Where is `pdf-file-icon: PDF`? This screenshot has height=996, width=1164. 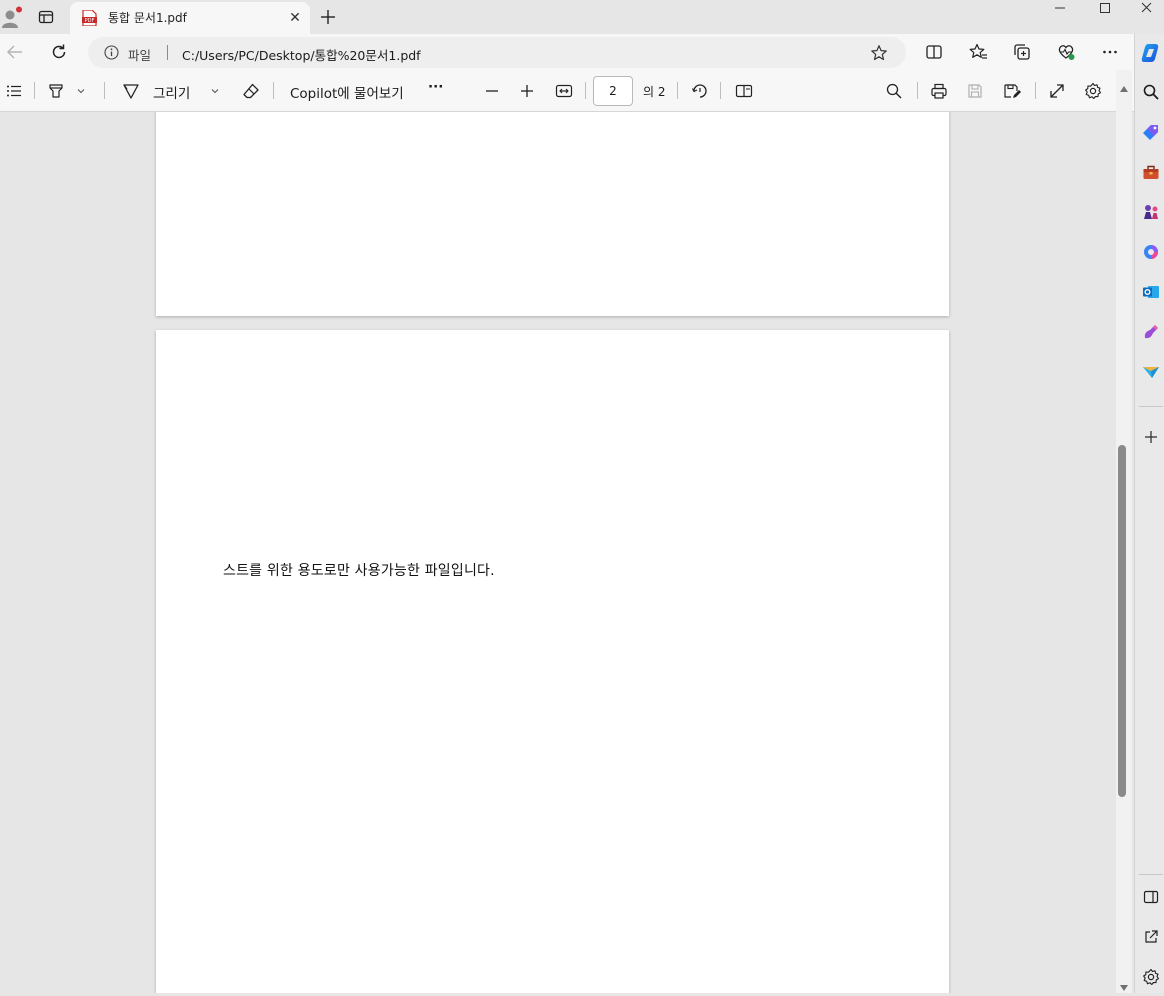
pdf-file-icon: PDF is located at coordinates (89, 18).